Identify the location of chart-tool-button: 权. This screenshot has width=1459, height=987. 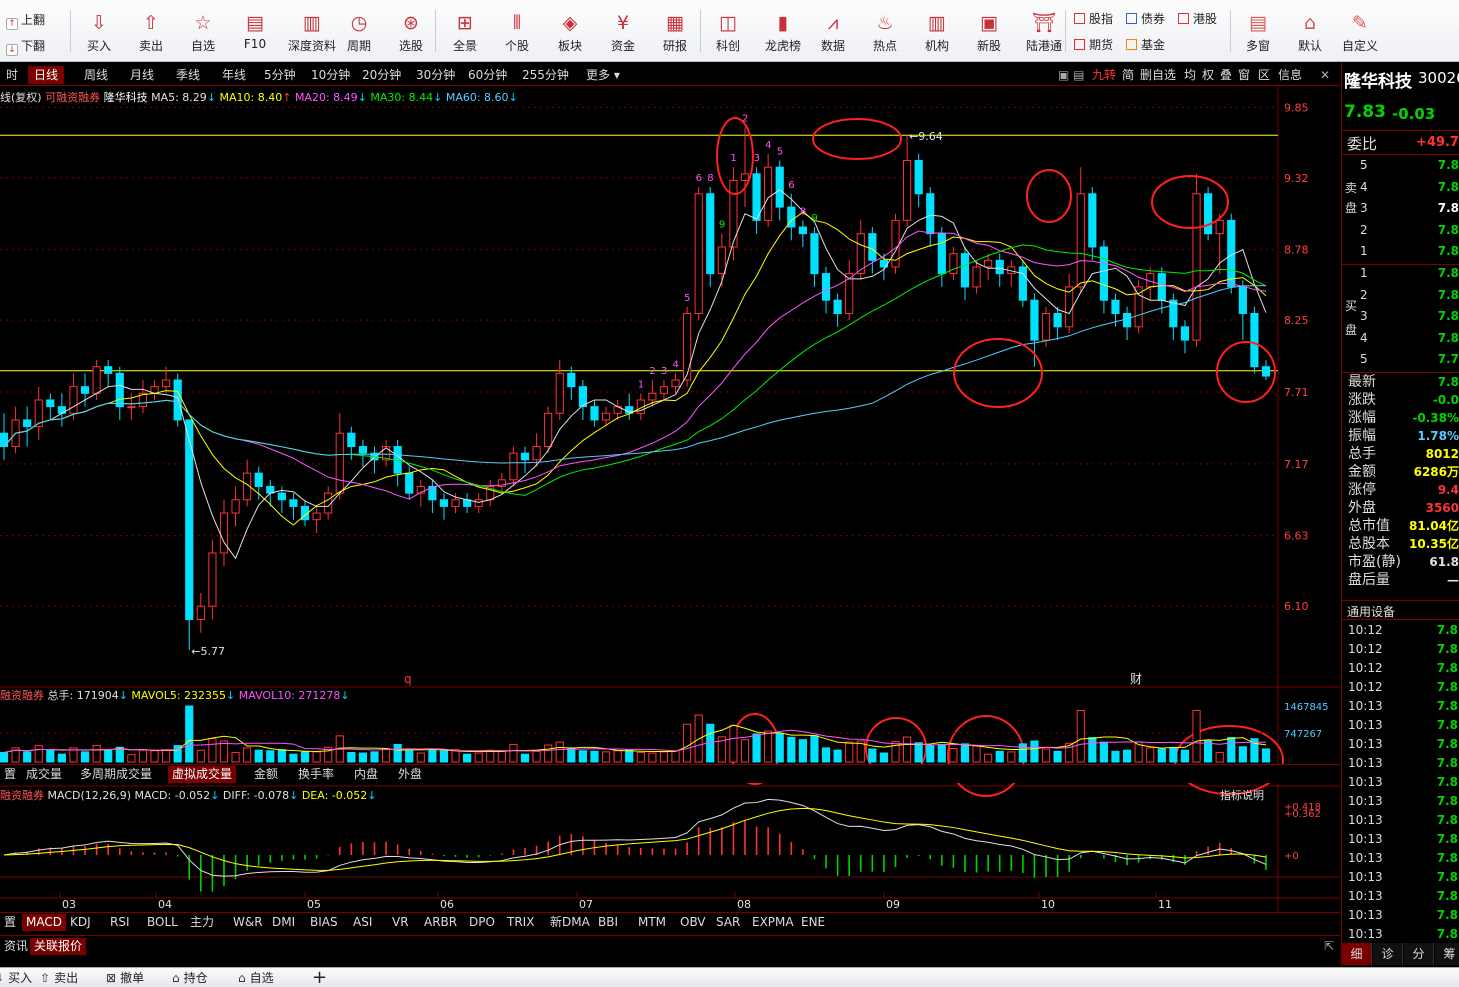
(1208, 75).